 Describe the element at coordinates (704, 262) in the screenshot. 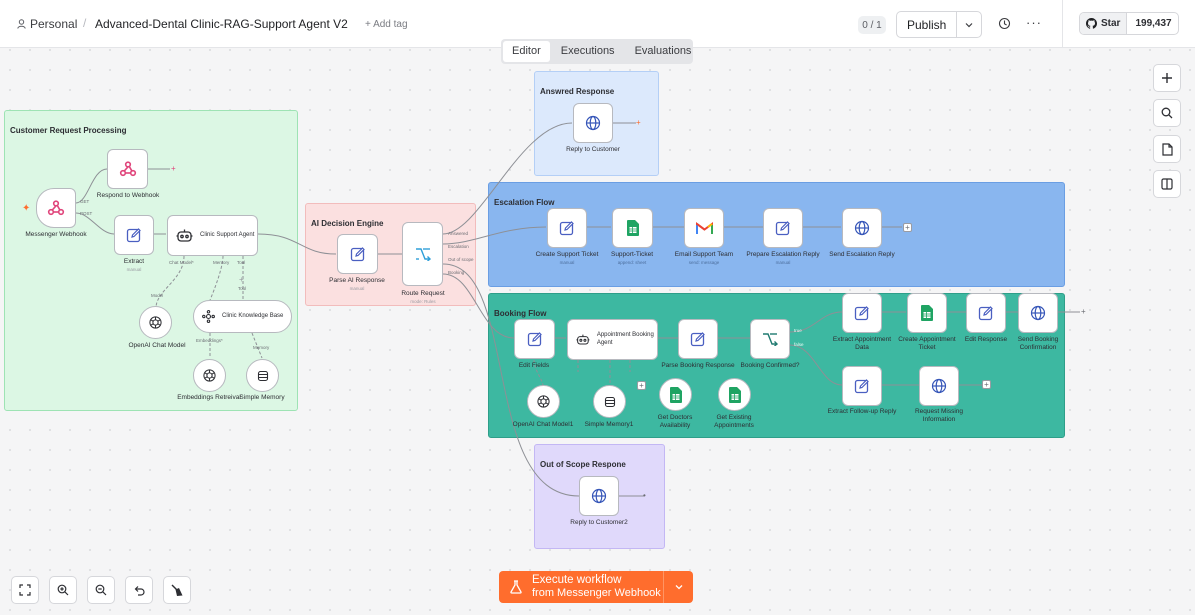

I see `node-subtitle: send: message` at that location.